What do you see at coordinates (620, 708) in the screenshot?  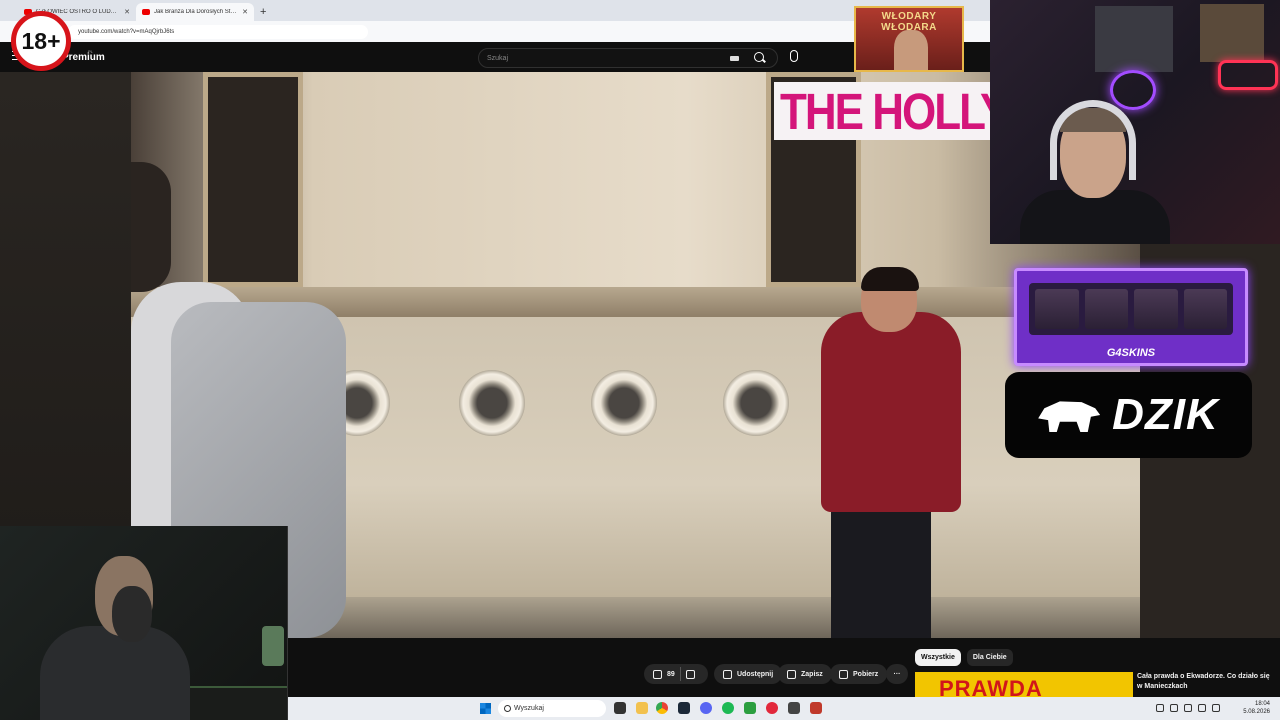 I see `task-view-icon` at bounding box center [620, 708].